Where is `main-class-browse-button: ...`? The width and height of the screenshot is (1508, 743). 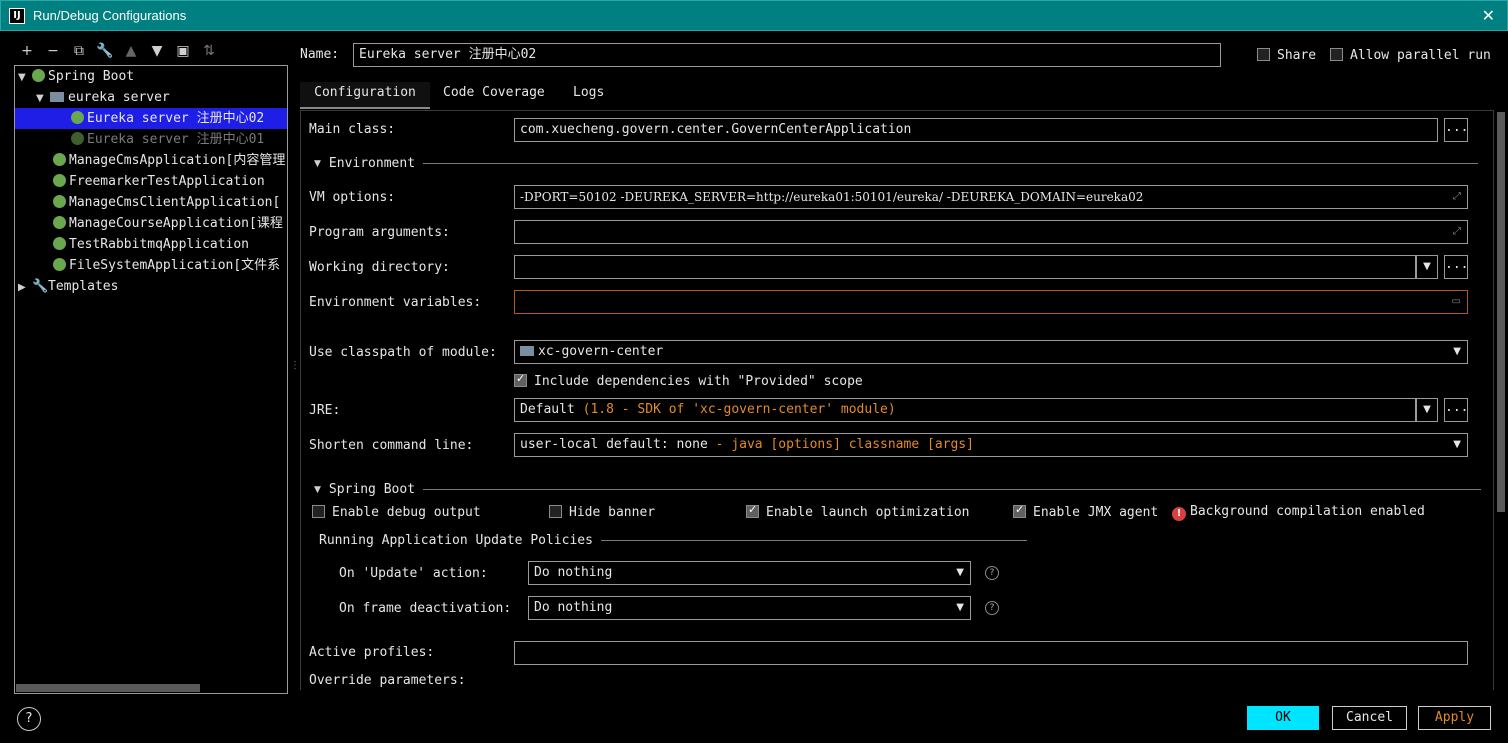
main-class-browse-button: ... is located at coordinates (1456, 130).